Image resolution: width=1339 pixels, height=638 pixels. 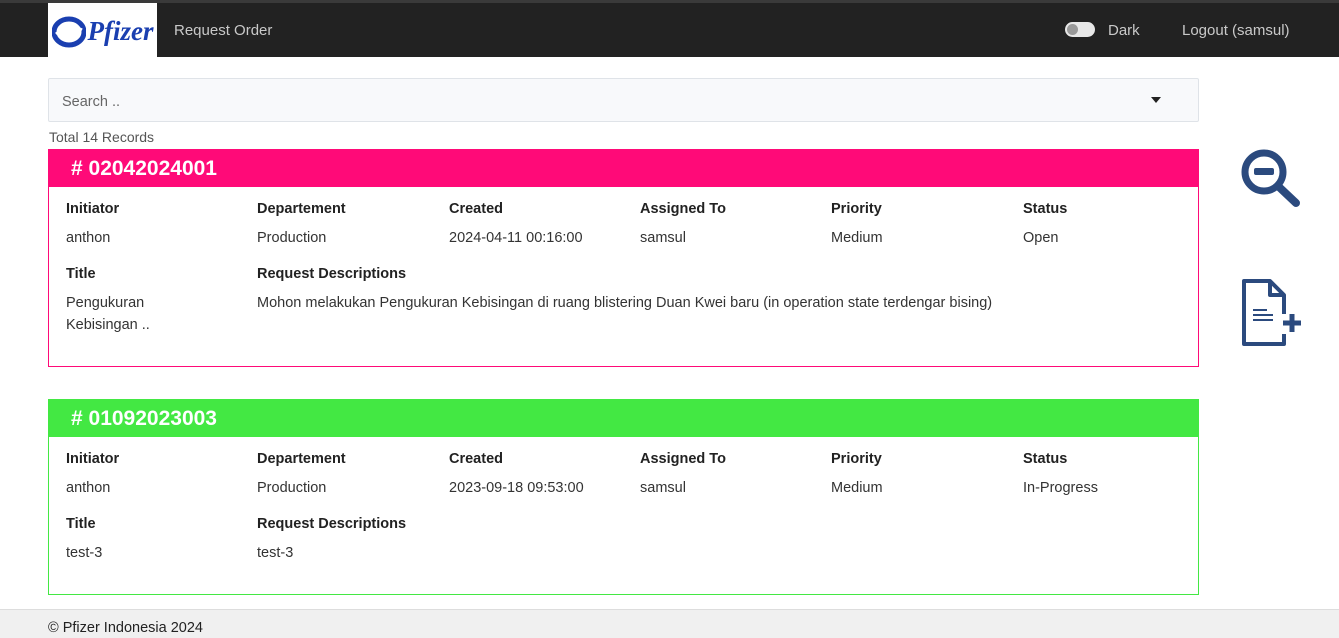 What do you see at coordinates (84, 540) in the screenshot?
I see `field-title: Title test-3` at bounding box center [84, 540].